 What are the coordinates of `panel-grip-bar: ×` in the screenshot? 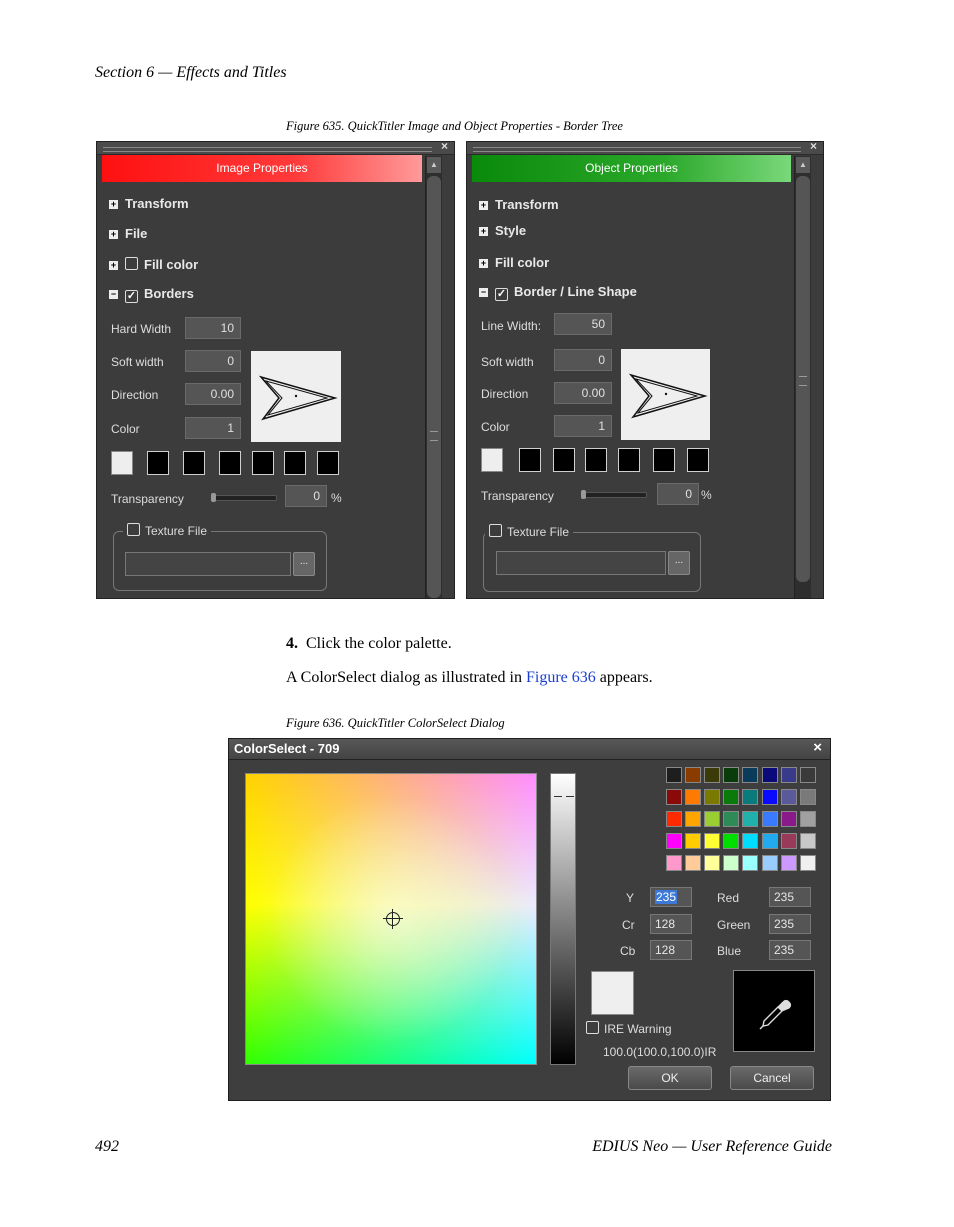 It's located at (275, 148).